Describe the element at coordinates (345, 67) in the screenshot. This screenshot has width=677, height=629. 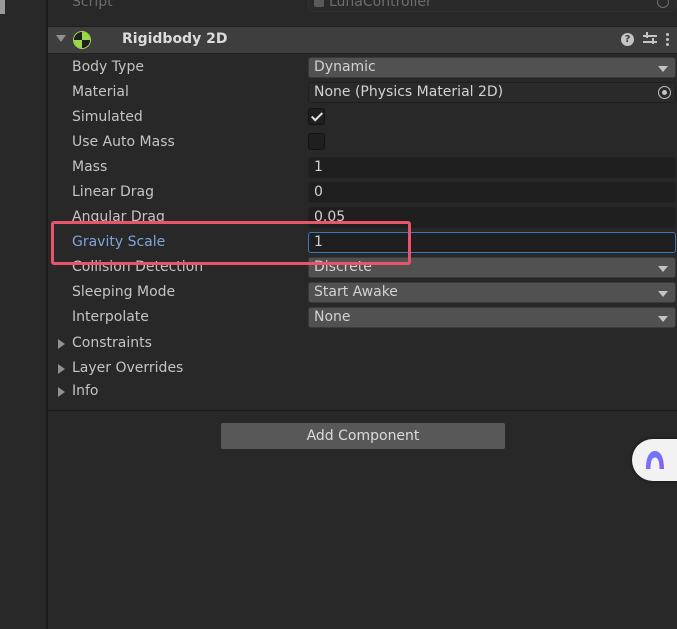
I see `body-type-value: Dynamic` at that location.